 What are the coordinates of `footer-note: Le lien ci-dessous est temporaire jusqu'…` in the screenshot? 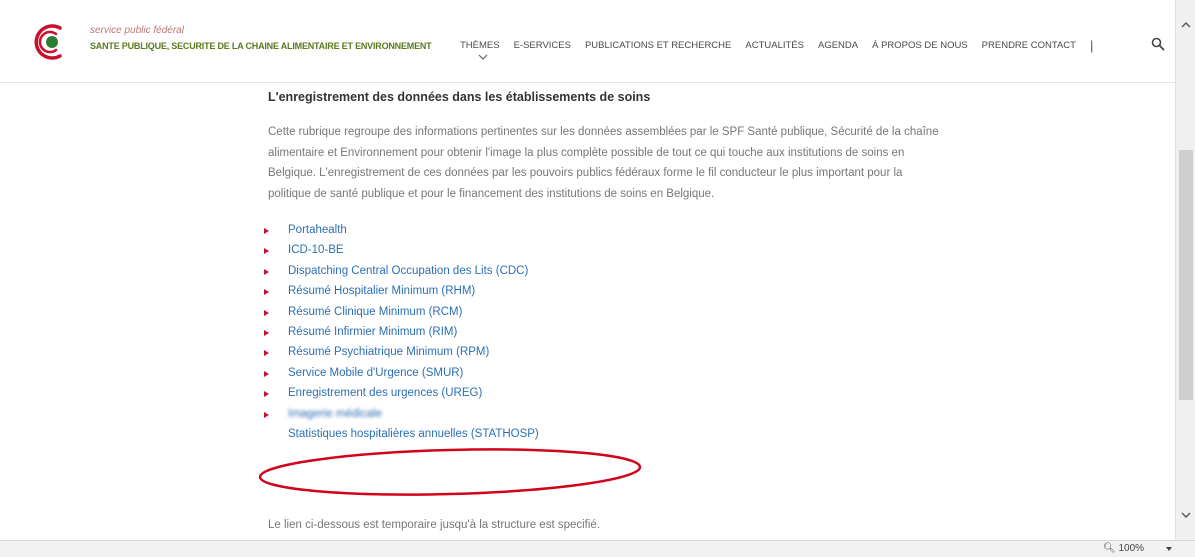 It's located at (434, 525).